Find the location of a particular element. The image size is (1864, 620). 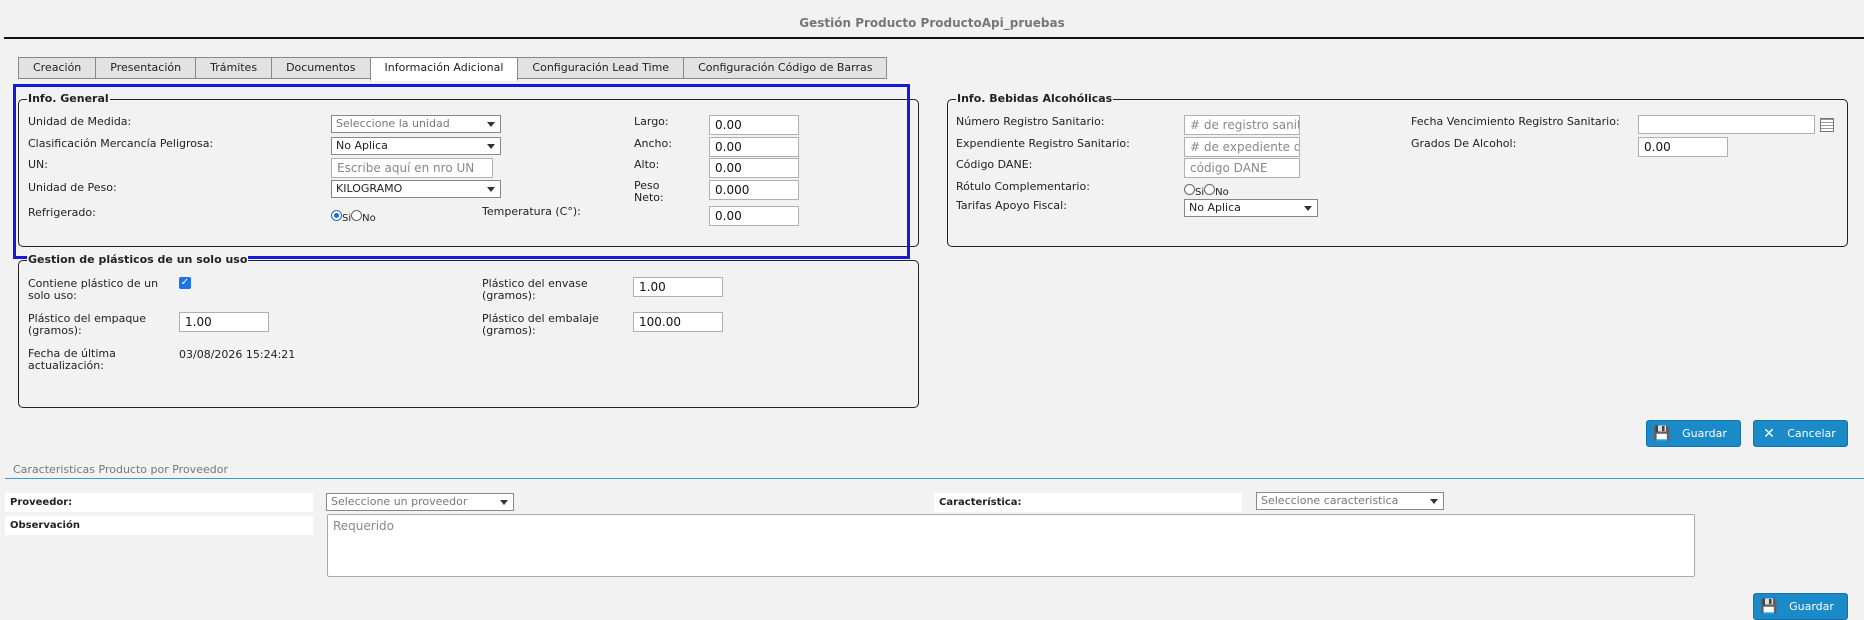

rotulo-no-radio is located at coordinates (1210, 189).